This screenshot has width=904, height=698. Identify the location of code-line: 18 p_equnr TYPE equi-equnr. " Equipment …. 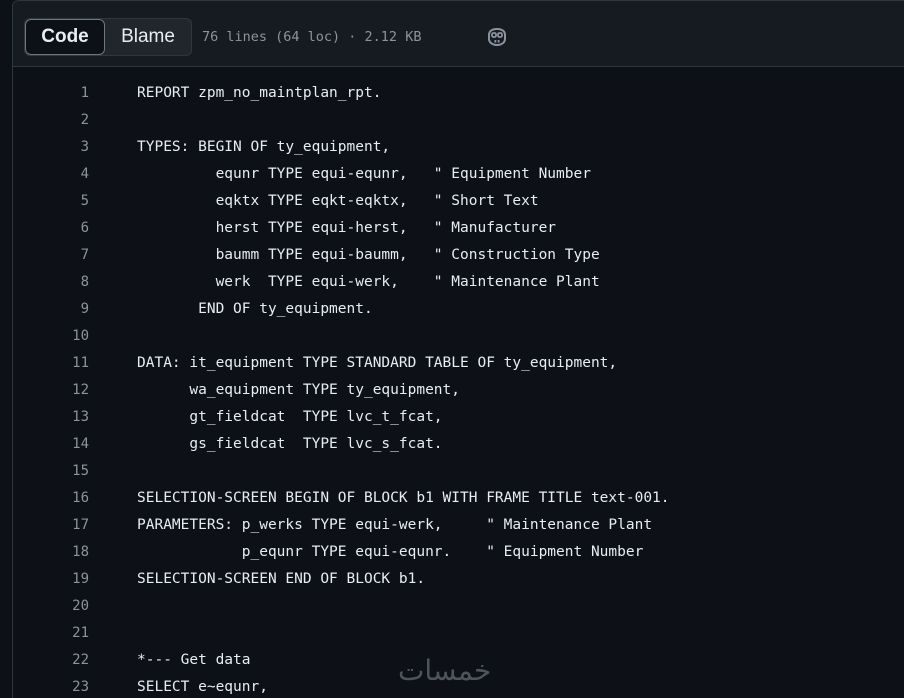
(458, 552).